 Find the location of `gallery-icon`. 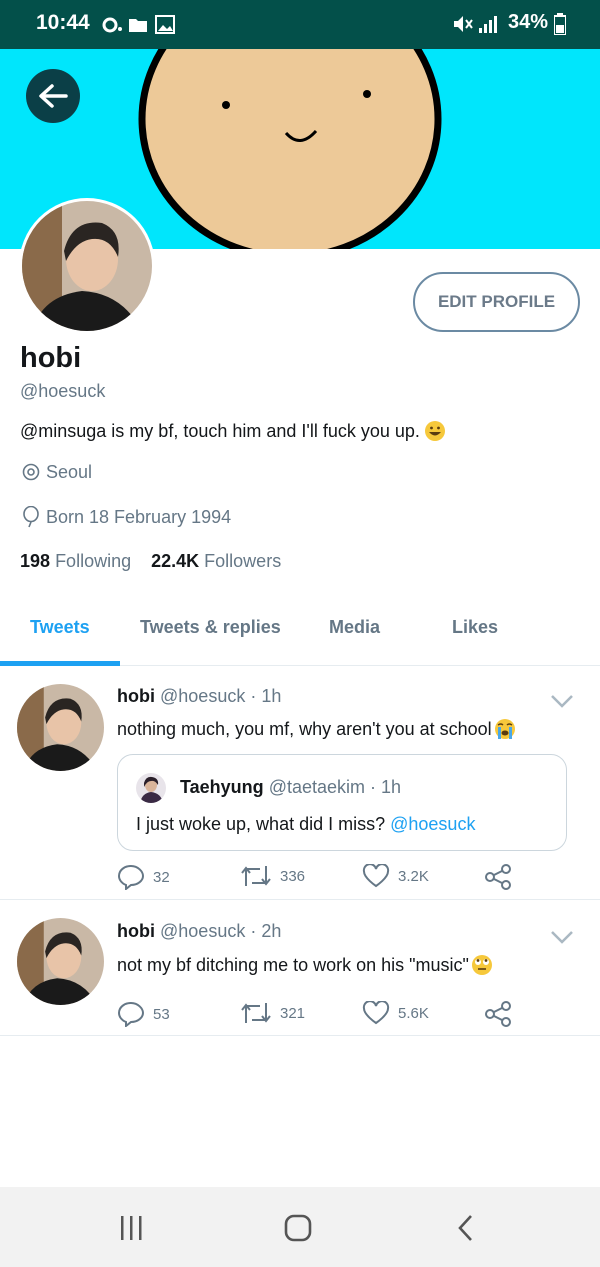

gallery-icon is located at coordinates (165, 24).